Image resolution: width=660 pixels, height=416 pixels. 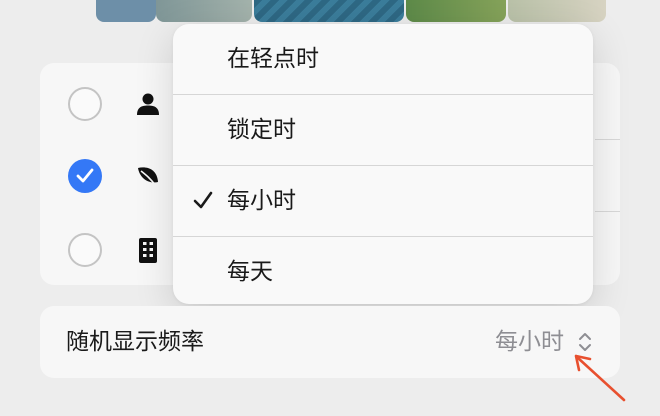 What do you see at coordinates (261, 201) in the screenshot?
I see `menu-item-label: 每小时` at bounding box center [261, 201].